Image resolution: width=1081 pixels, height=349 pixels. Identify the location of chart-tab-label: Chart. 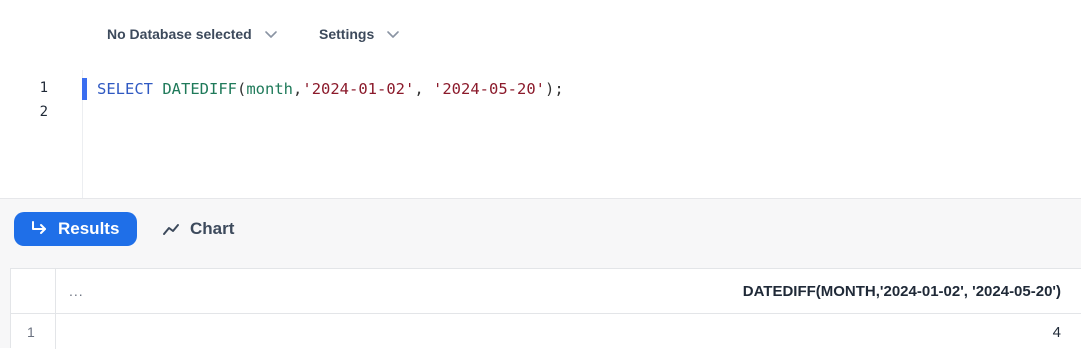
(212, 228).